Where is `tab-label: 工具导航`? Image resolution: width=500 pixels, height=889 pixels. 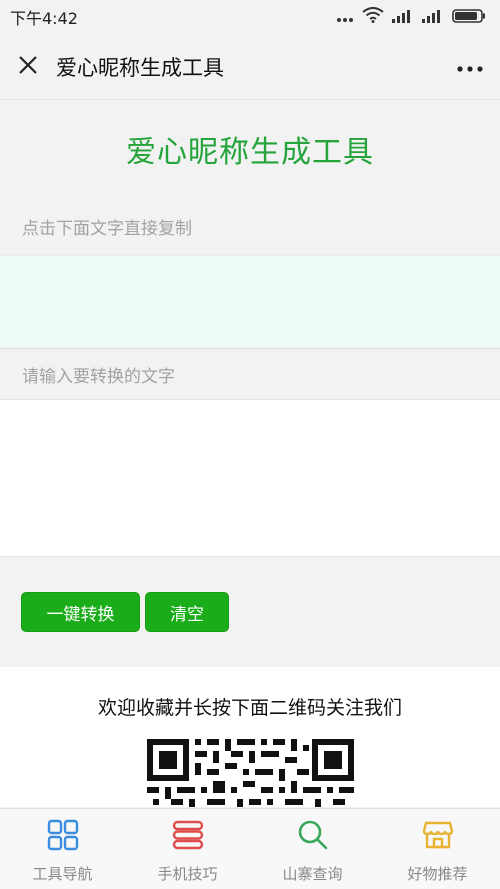
tab-label: 工具导航 is located at coordinates (62, 874).